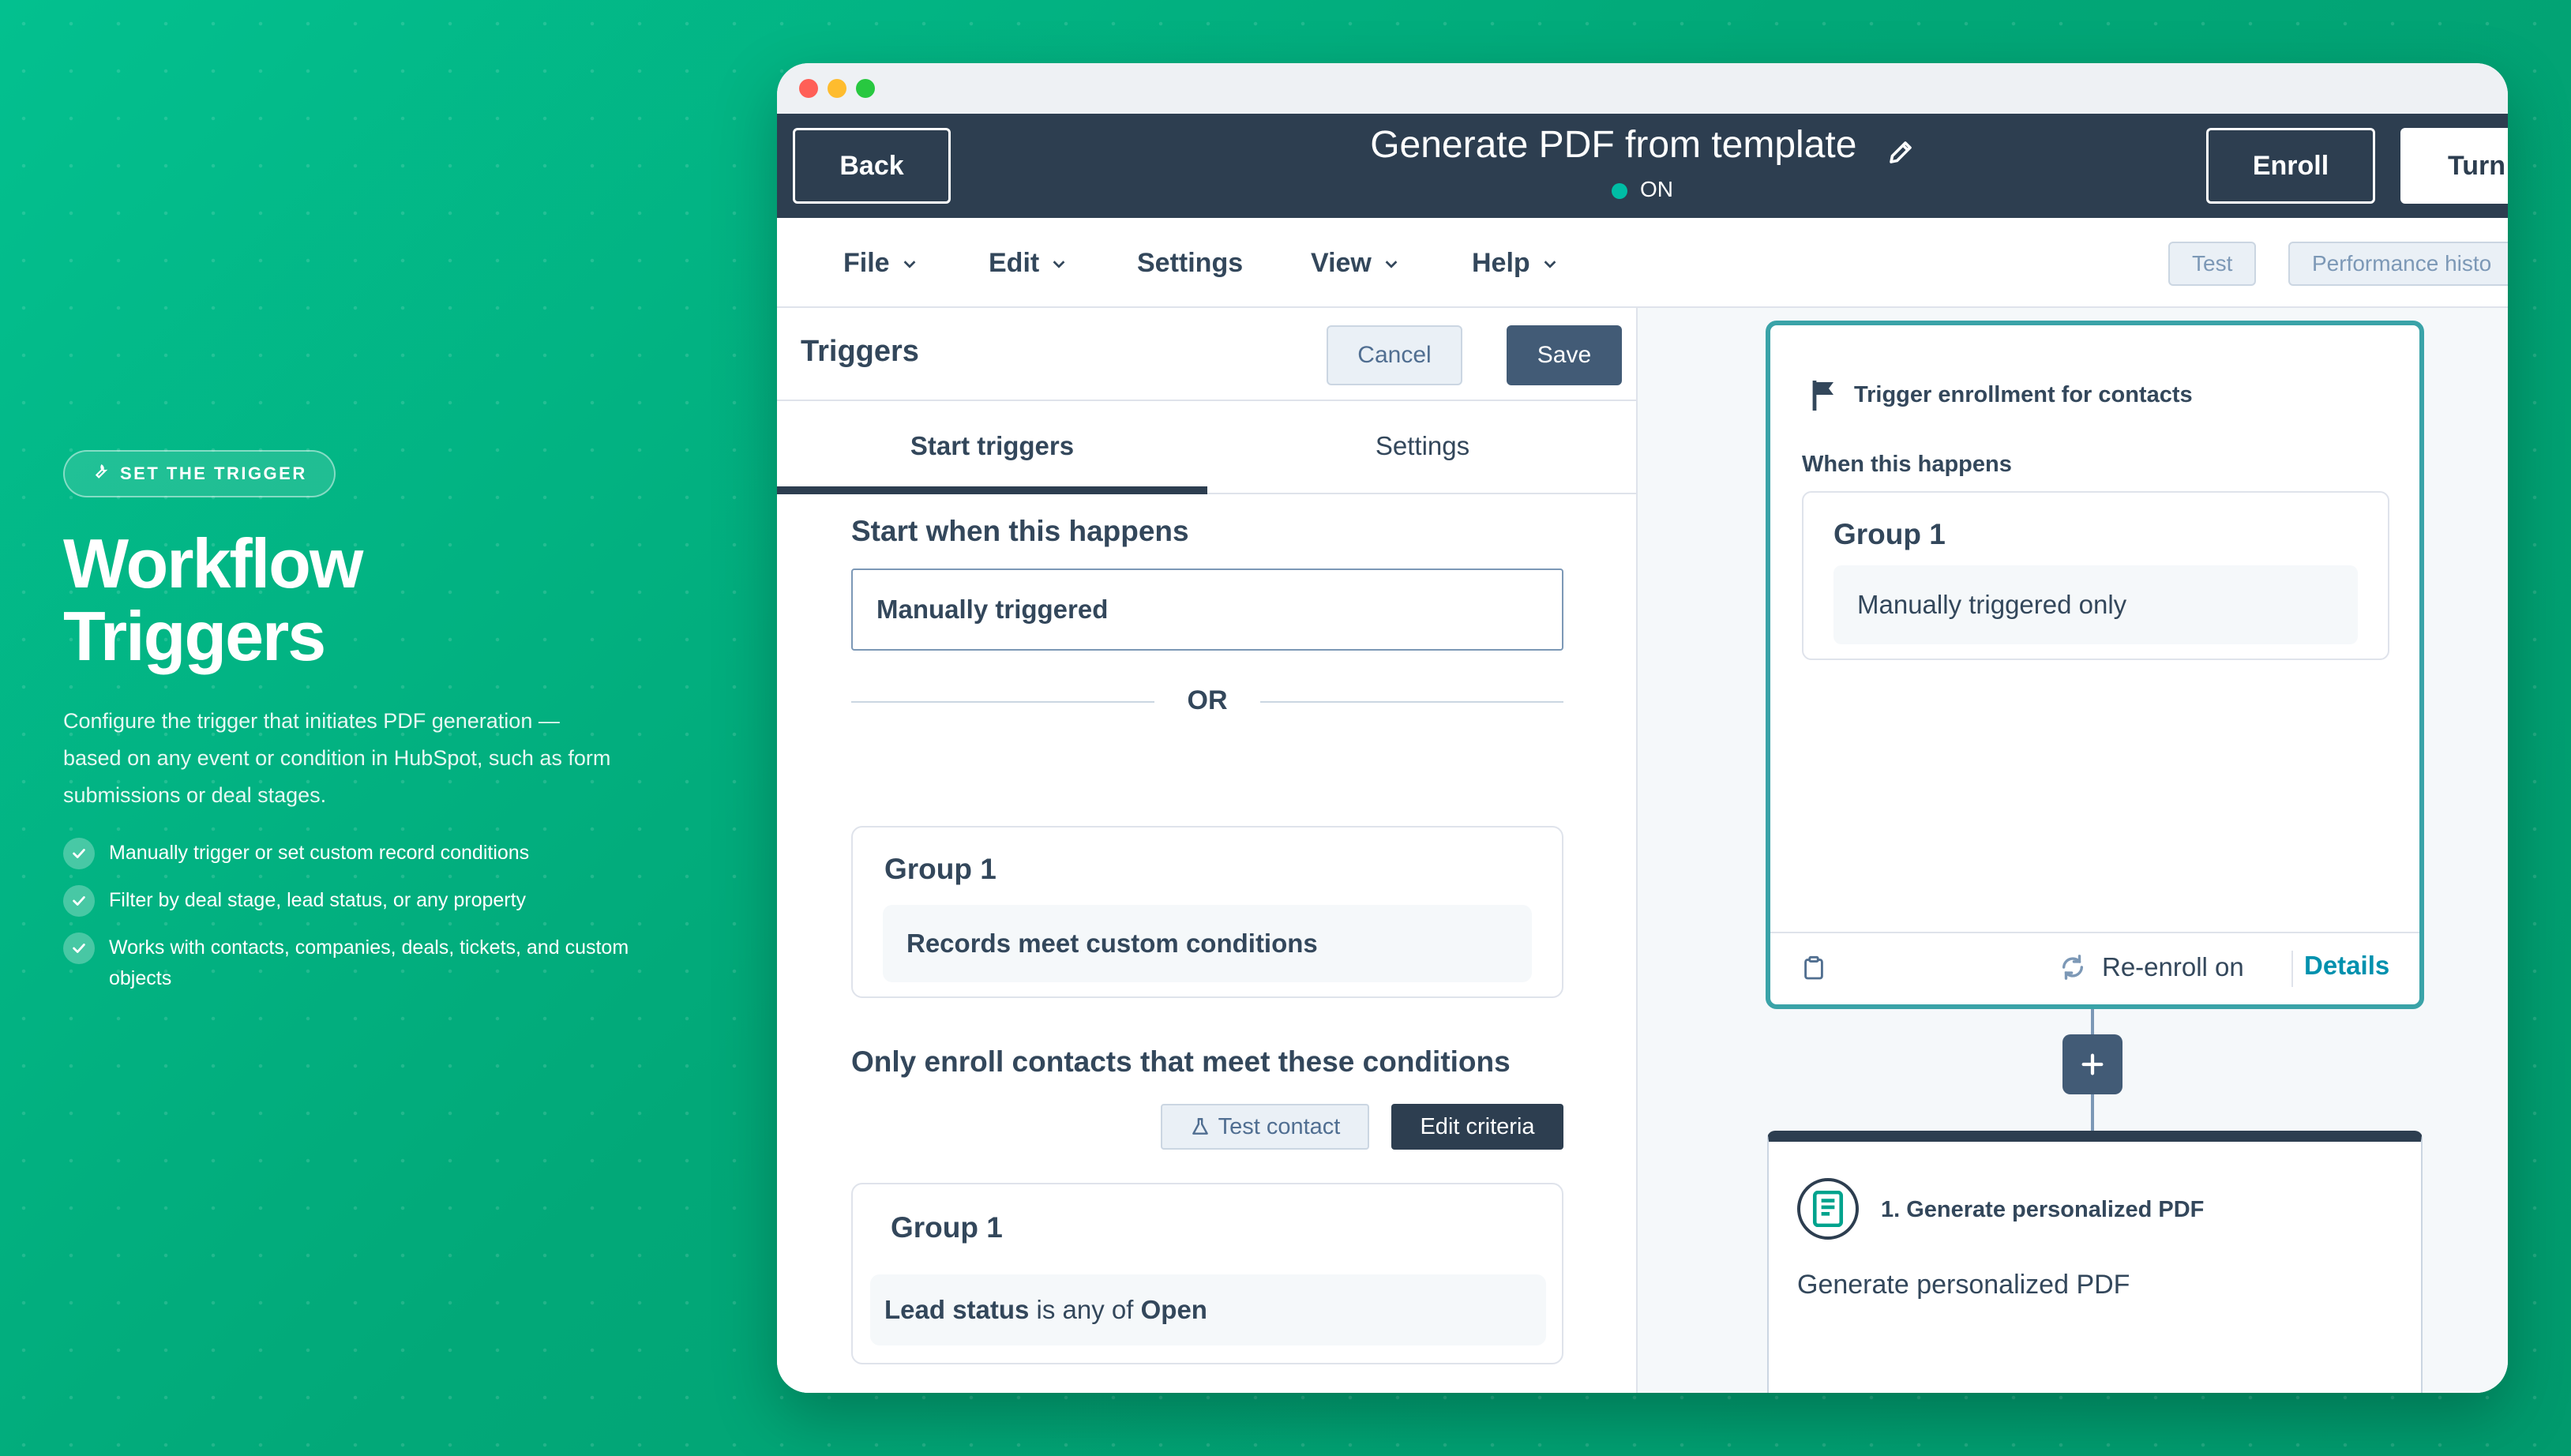 This screenshot has height=1456, width=2571. Describe the element at coordinates (957, 1309) in the screenshot. I see `criteria-property: Lead status` at that location.